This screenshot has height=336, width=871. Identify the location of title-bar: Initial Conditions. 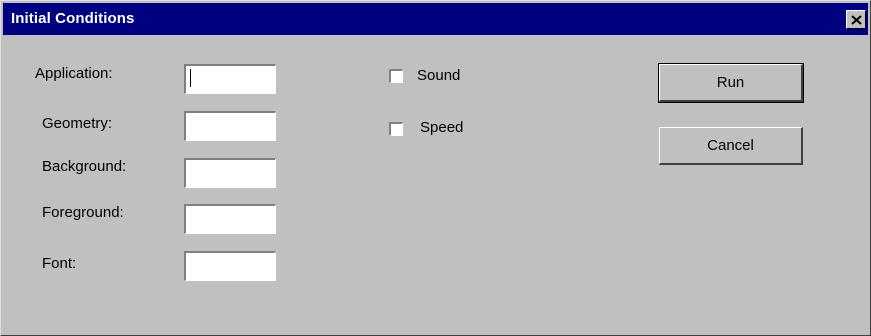
(435, 19).